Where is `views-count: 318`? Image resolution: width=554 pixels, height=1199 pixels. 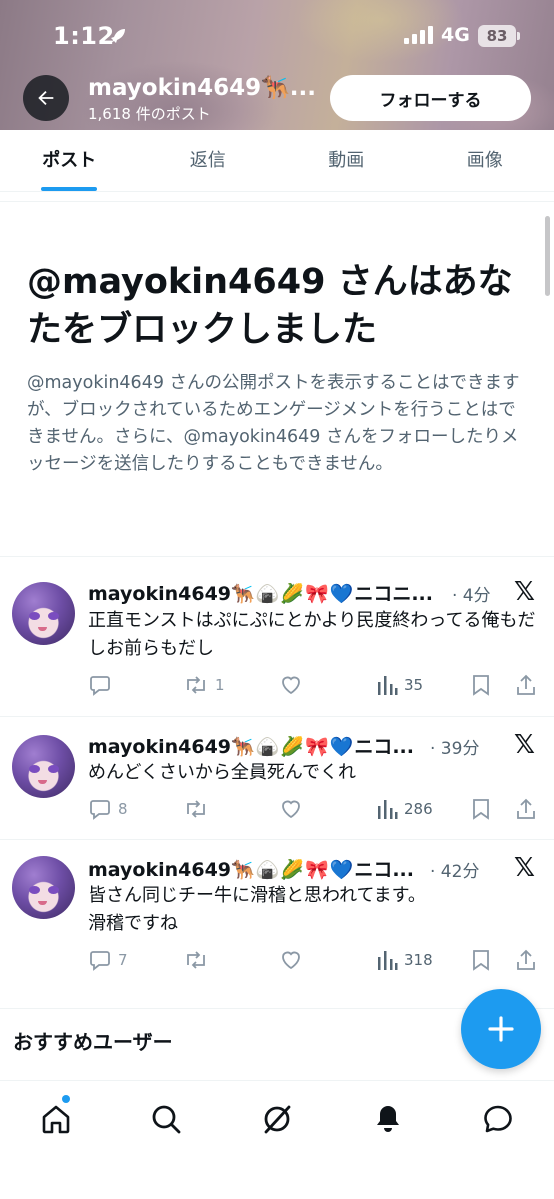 views-count: 318 is located at coordinates (418, 960).